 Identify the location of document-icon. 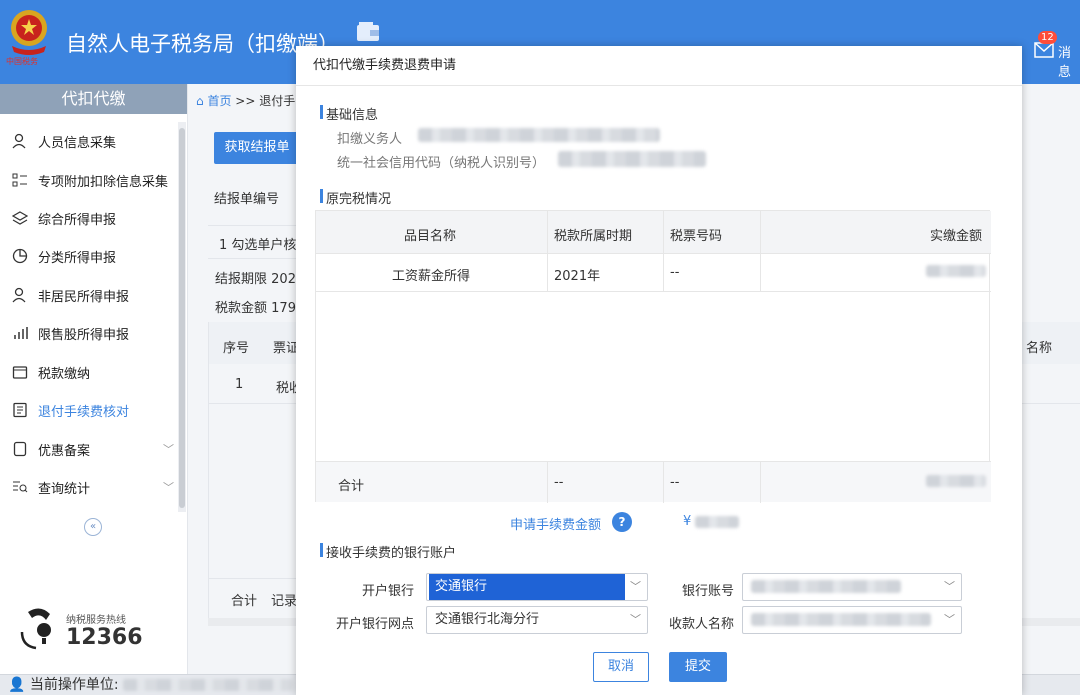
(20, 410).